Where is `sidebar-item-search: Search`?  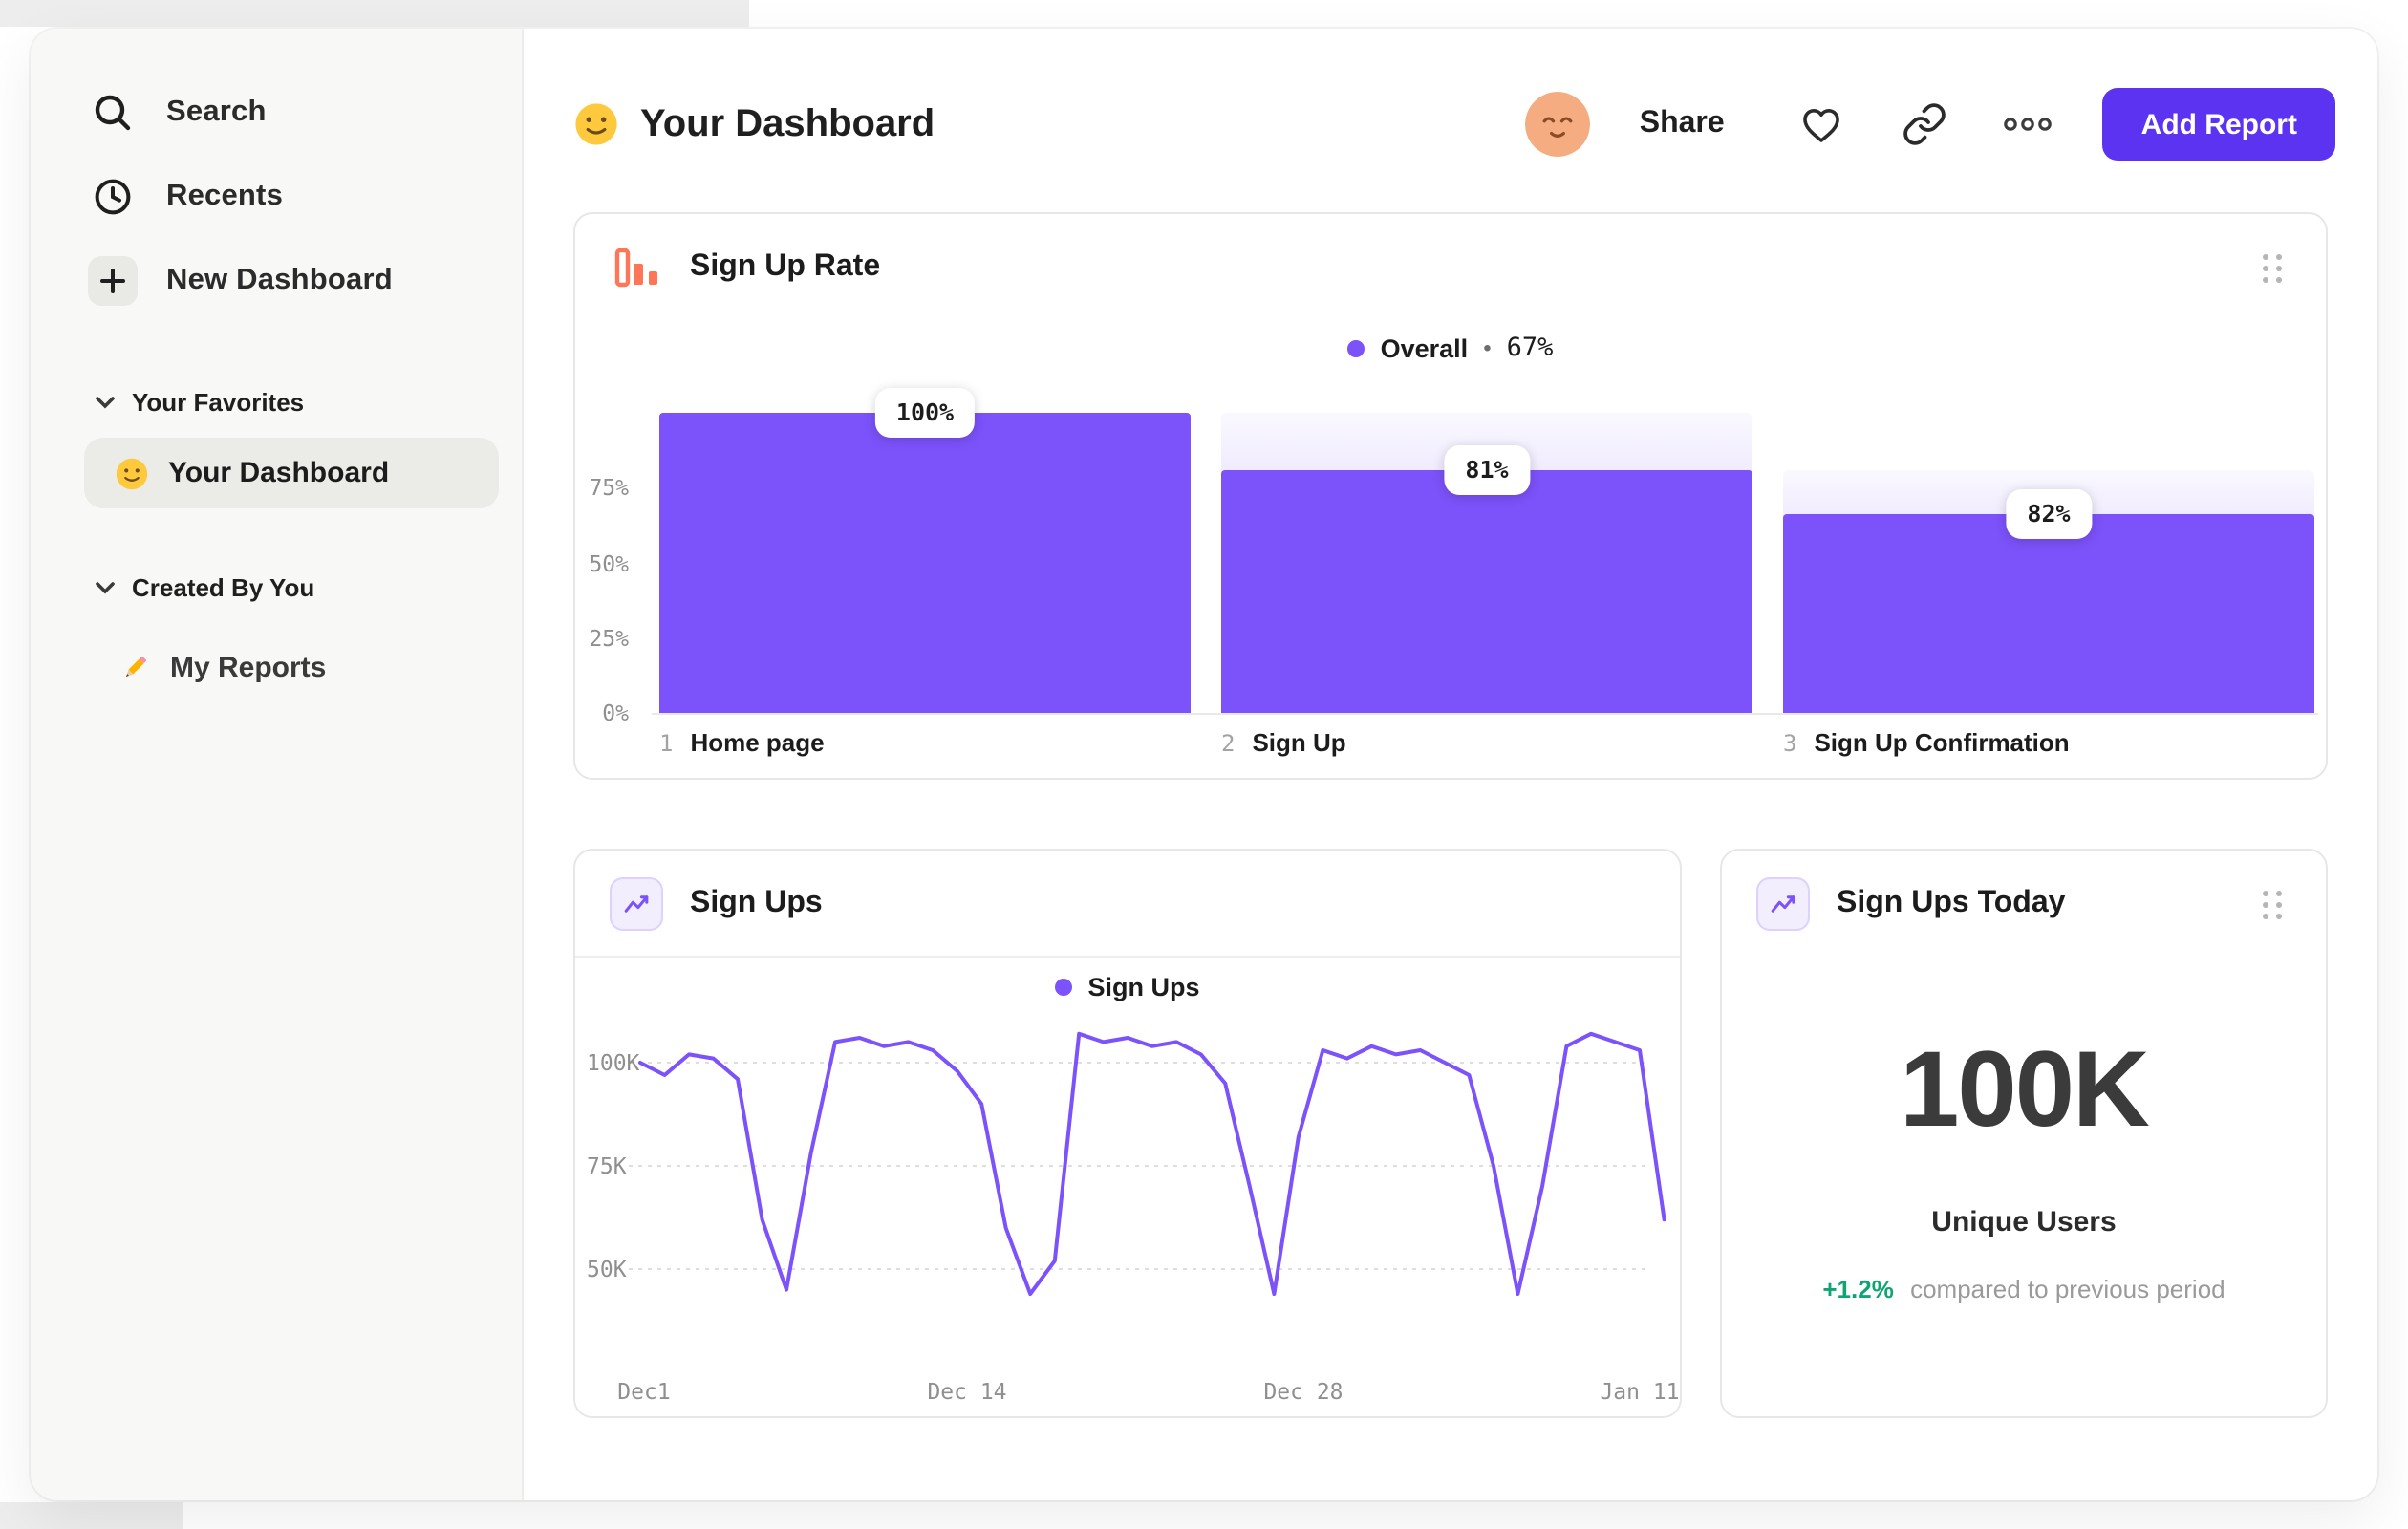
sidebar-item-search: Search is located at coordinates (277, 113).